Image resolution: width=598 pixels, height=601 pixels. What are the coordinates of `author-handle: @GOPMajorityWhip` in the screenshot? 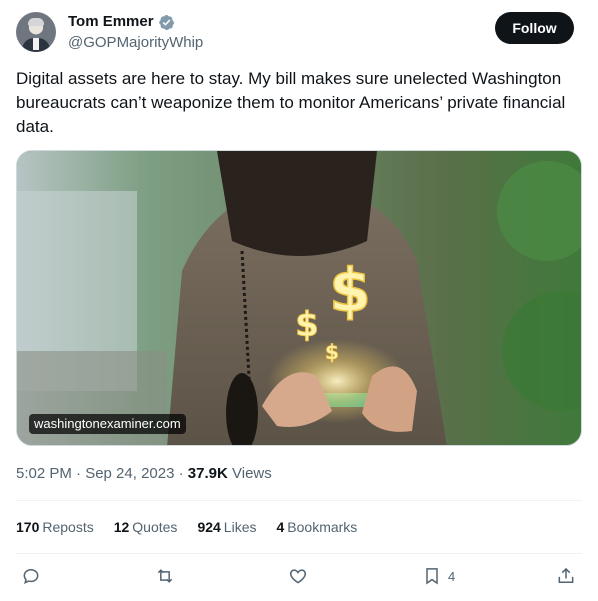 It's located at (135, 43).